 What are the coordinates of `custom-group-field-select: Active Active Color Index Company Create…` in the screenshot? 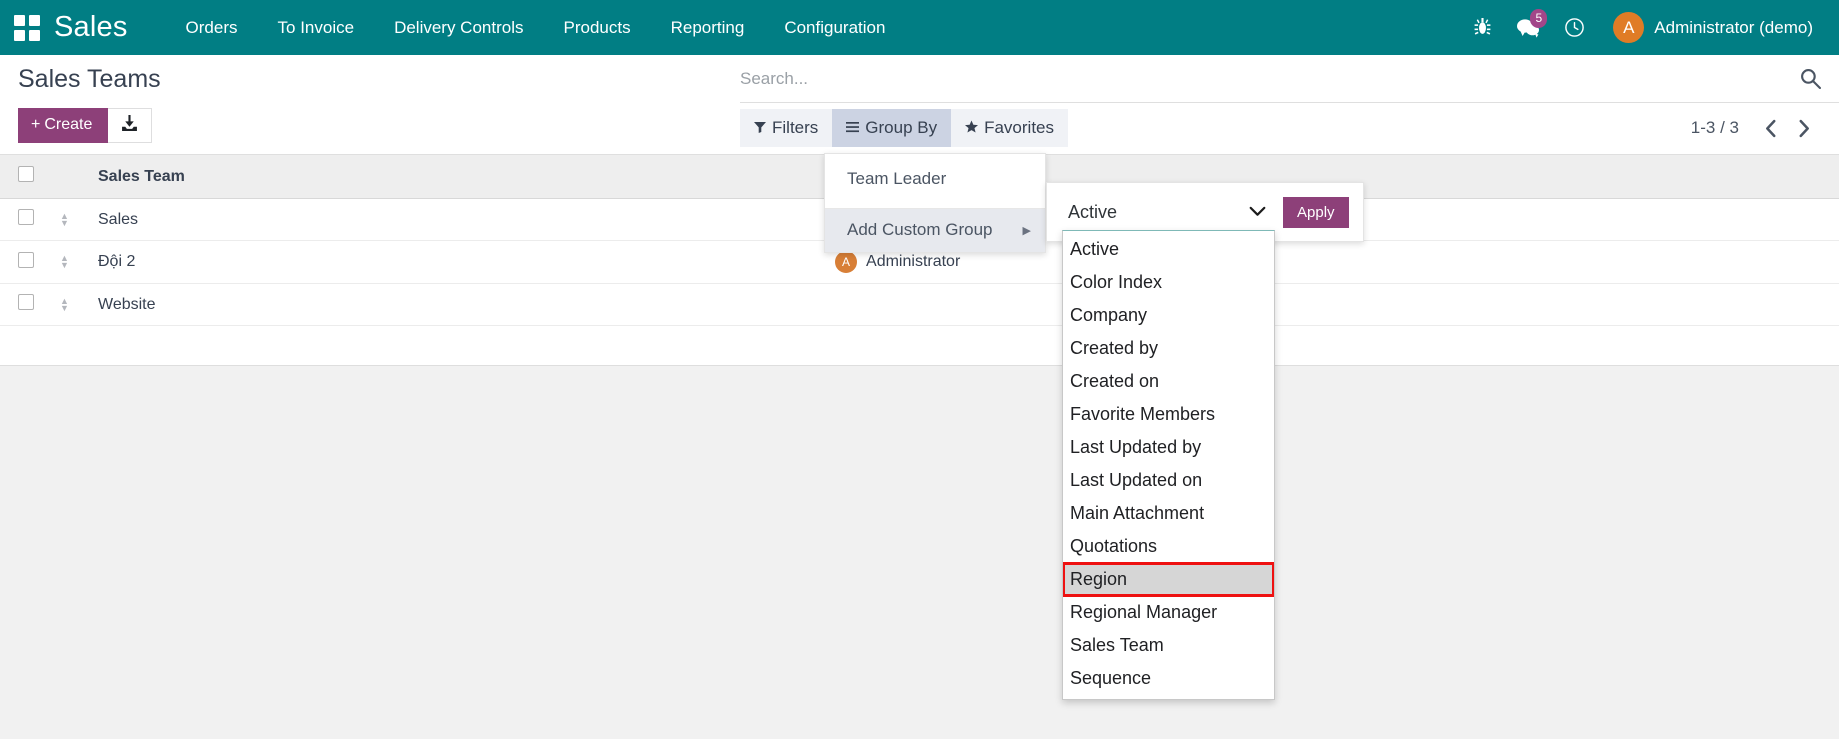 It's located at (1168, 447).